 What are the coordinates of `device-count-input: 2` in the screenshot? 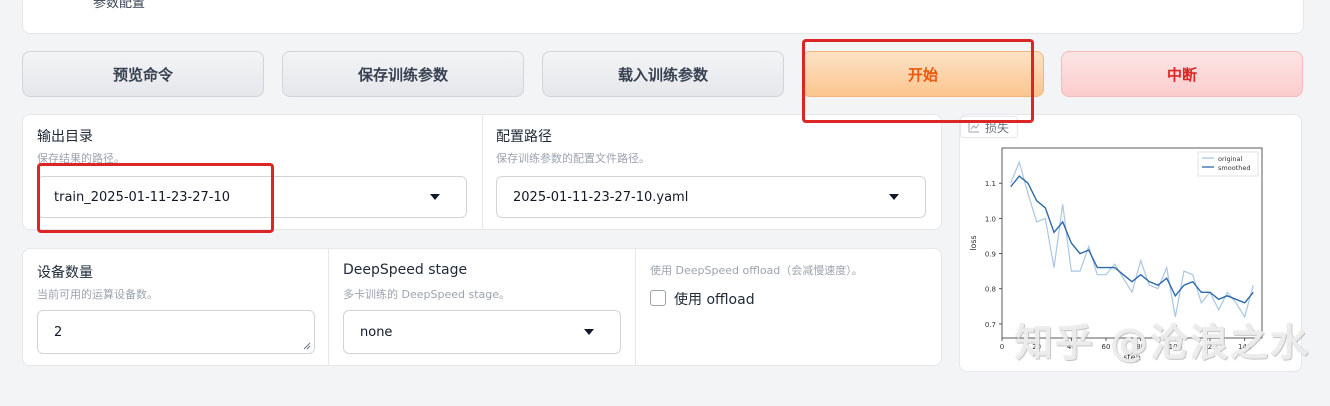 It's located at (176, 332).